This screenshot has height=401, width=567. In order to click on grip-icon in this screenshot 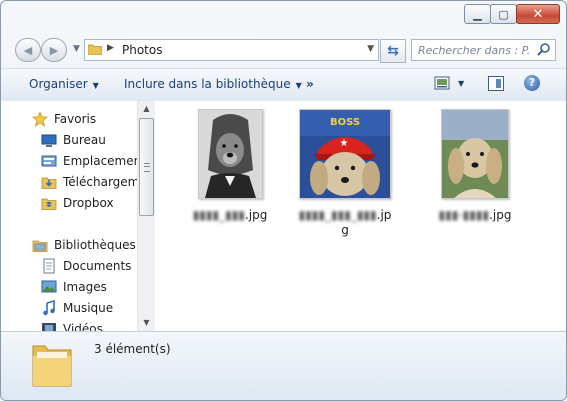, I will do `click(147, 167)`.